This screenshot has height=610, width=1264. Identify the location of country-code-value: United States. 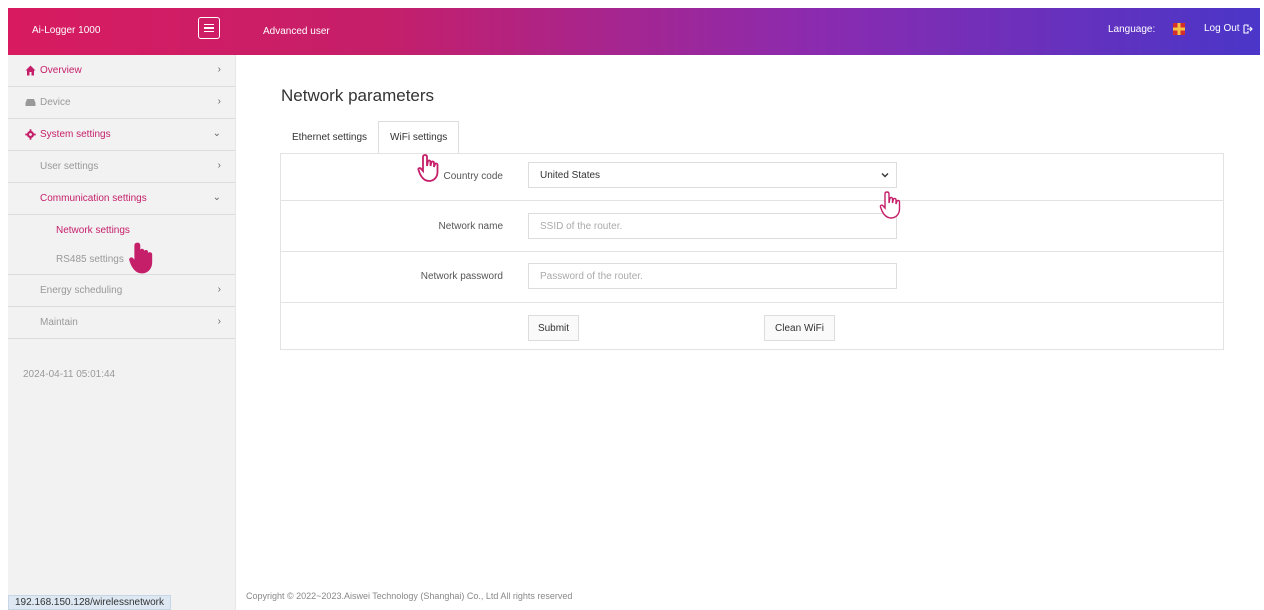
(570, 175).